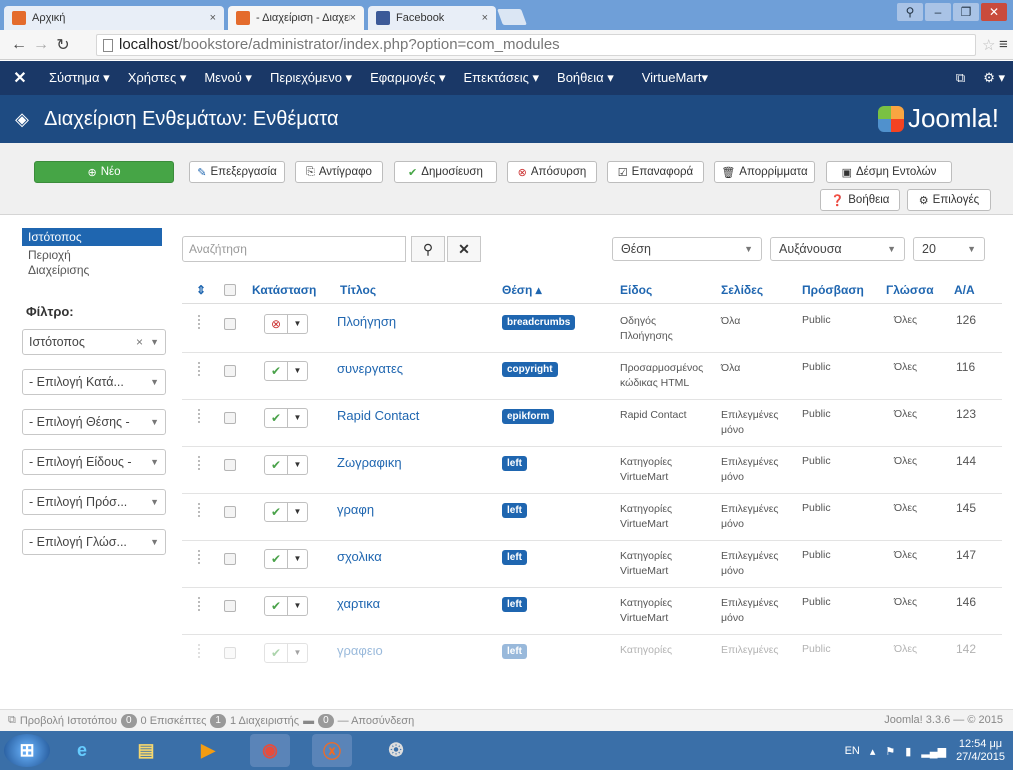  I want to click on order-select: Αυξάνουσα ▼, so click(837, 249).